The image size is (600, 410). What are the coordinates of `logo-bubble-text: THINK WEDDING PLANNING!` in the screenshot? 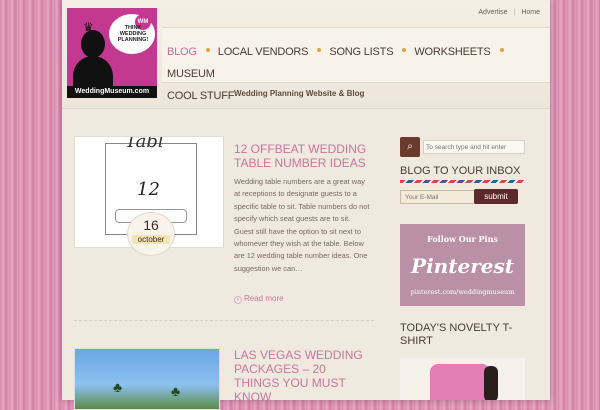 It's located at (133, 34).